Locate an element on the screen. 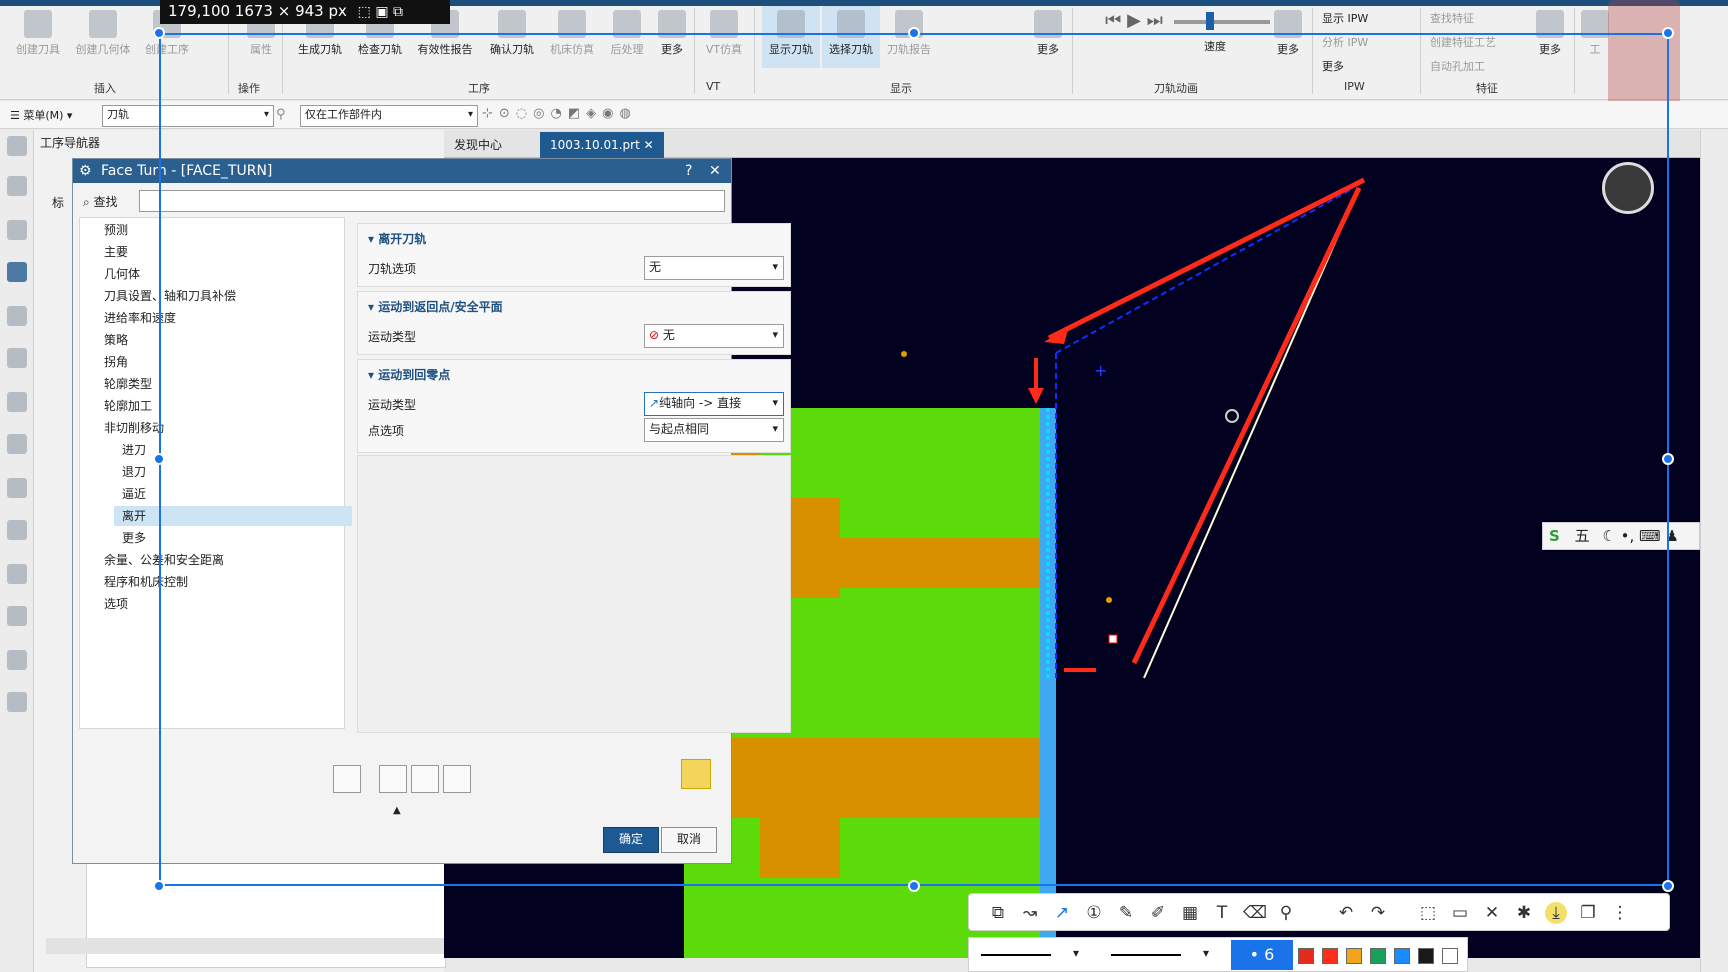 The height and width of the screenshot is (972, 1728). marker-icon: ✐ is located at coordinates (1158, 913).